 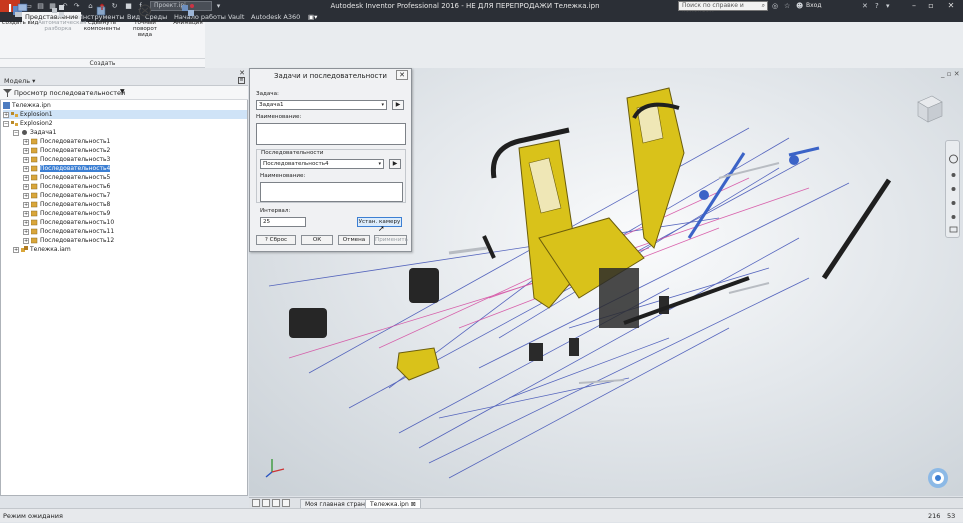 I want to click on navigation-bar, so click(x=952, y=189).